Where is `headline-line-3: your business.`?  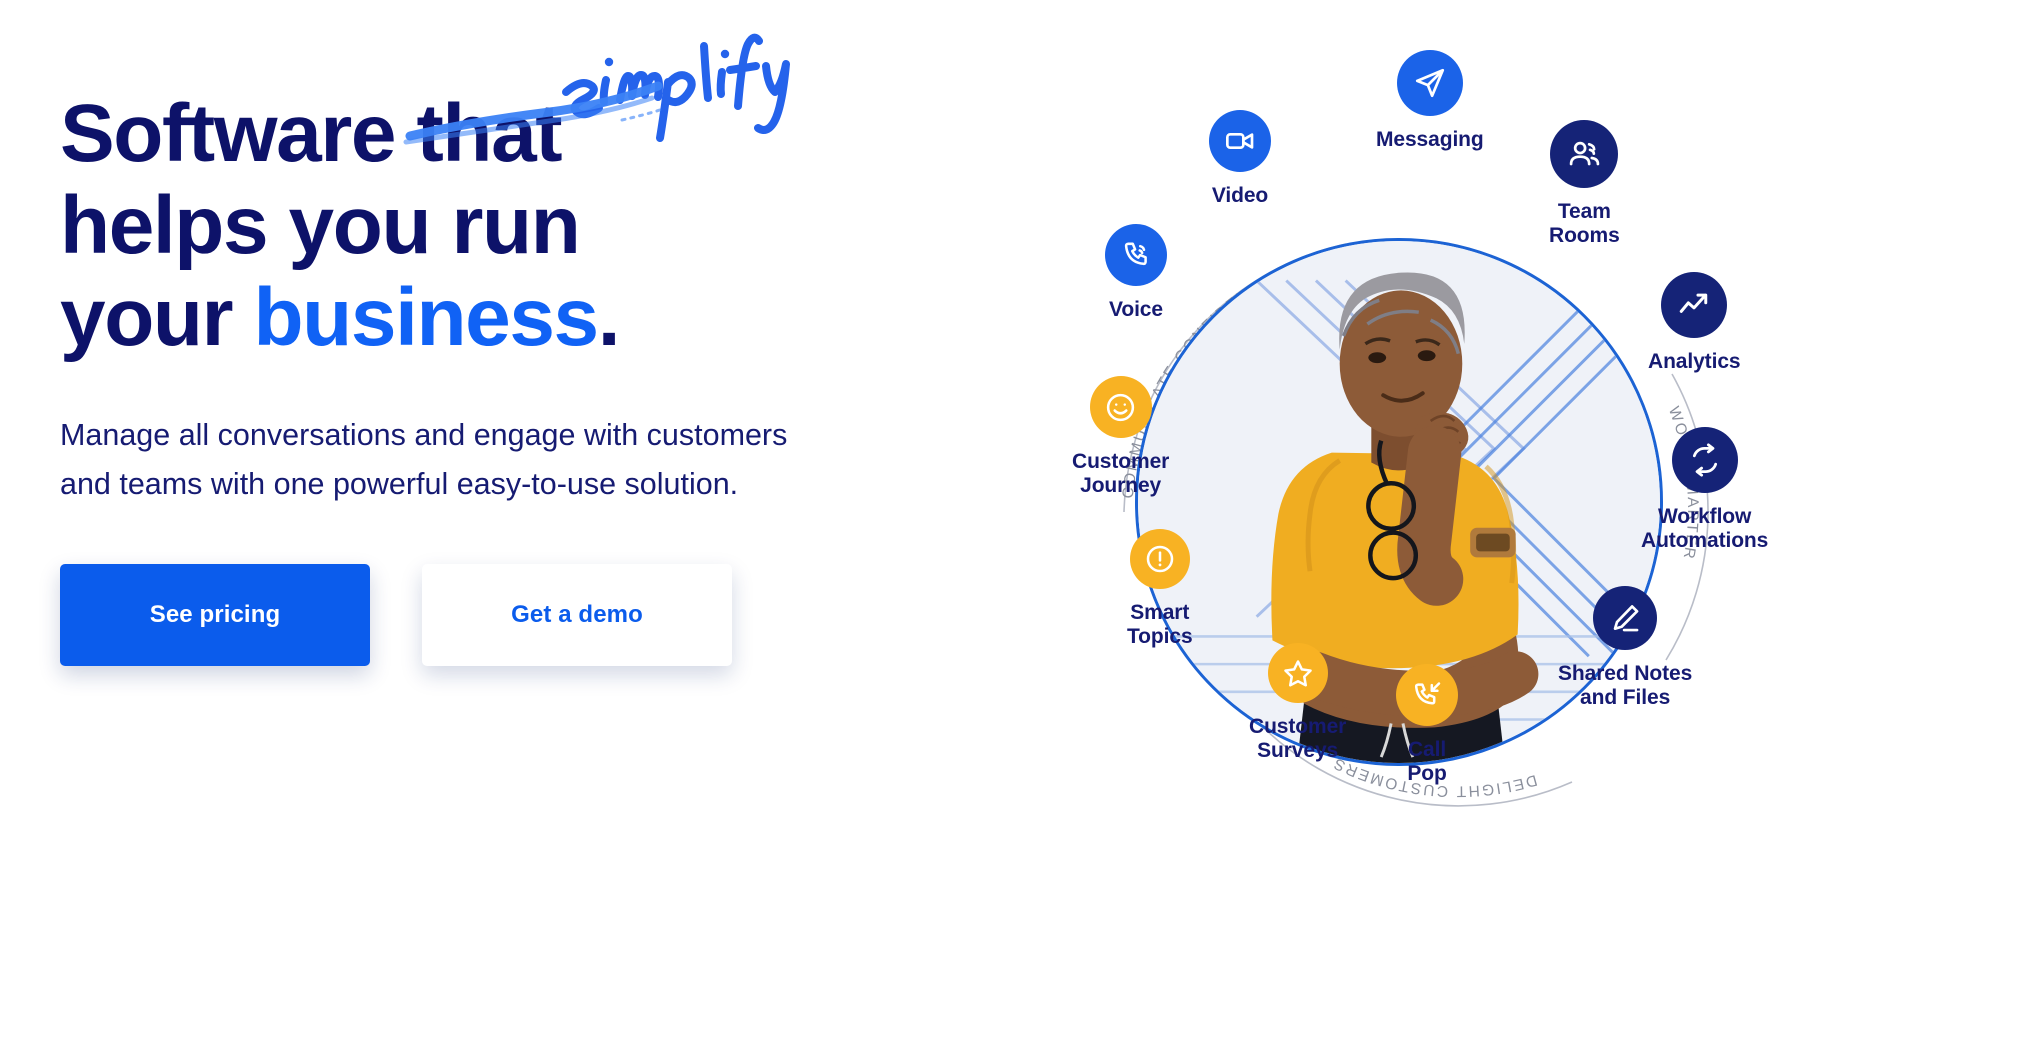 headline-line-3: your business. is located at coordinates (500, 318).